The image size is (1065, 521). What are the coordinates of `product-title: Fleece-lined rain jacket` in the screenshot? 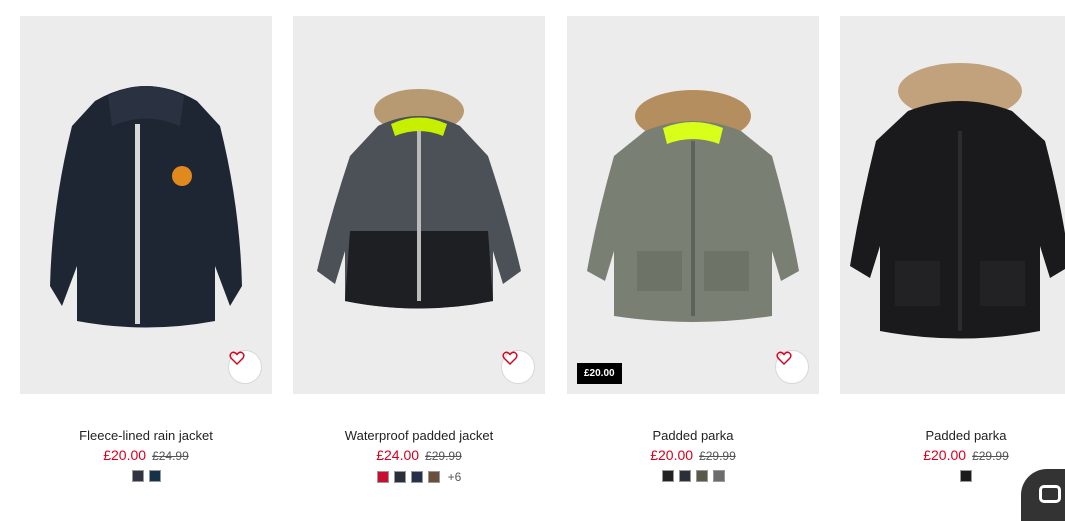 It's located at (146, 435).